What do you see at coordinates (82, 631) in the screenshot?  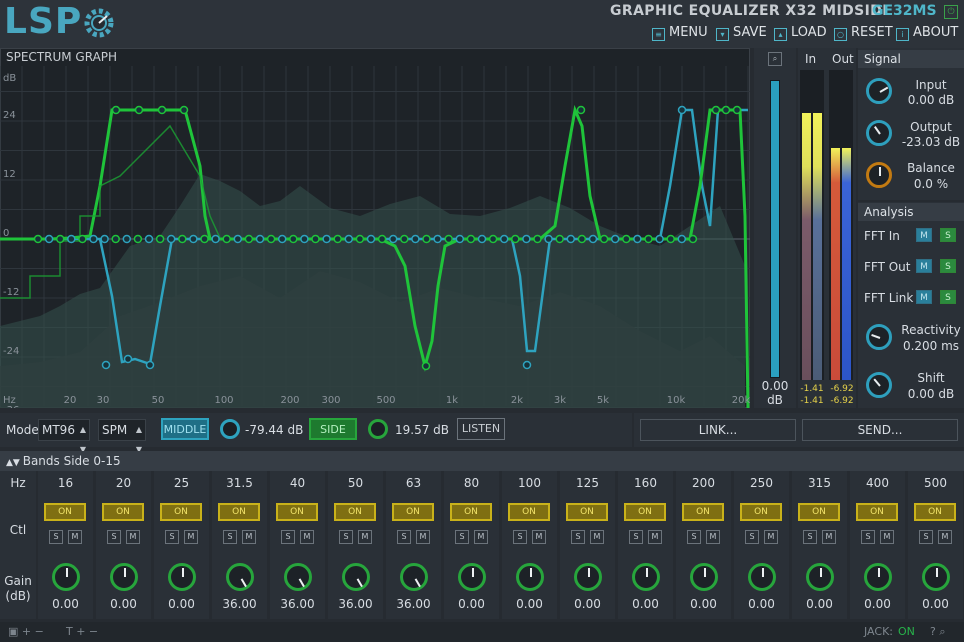 I see `text-size-icon: T + −` at bounding box center [82, 631].